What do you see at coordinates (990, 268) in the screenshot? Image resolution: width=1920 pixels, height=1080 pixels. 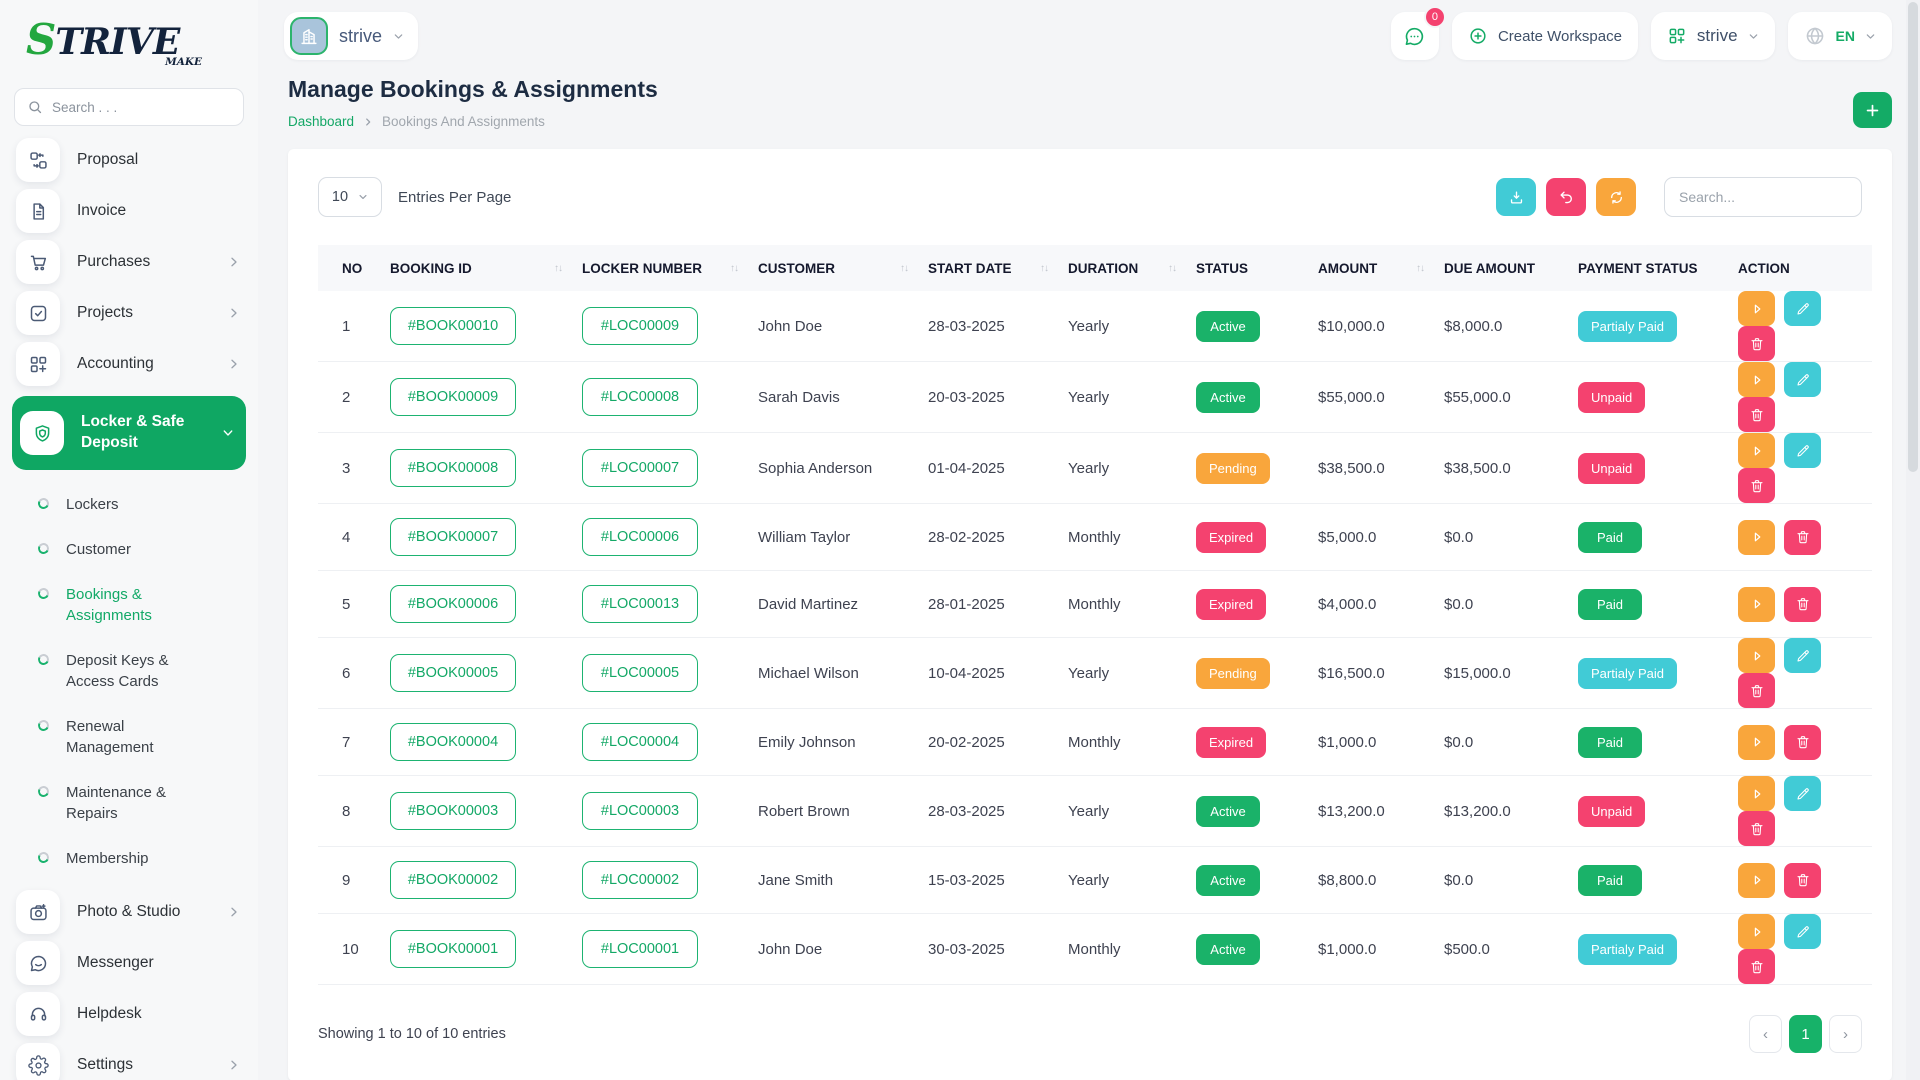 I see `col-header-start-date: START DATE ↑↓` at bounding box center [990, 268].